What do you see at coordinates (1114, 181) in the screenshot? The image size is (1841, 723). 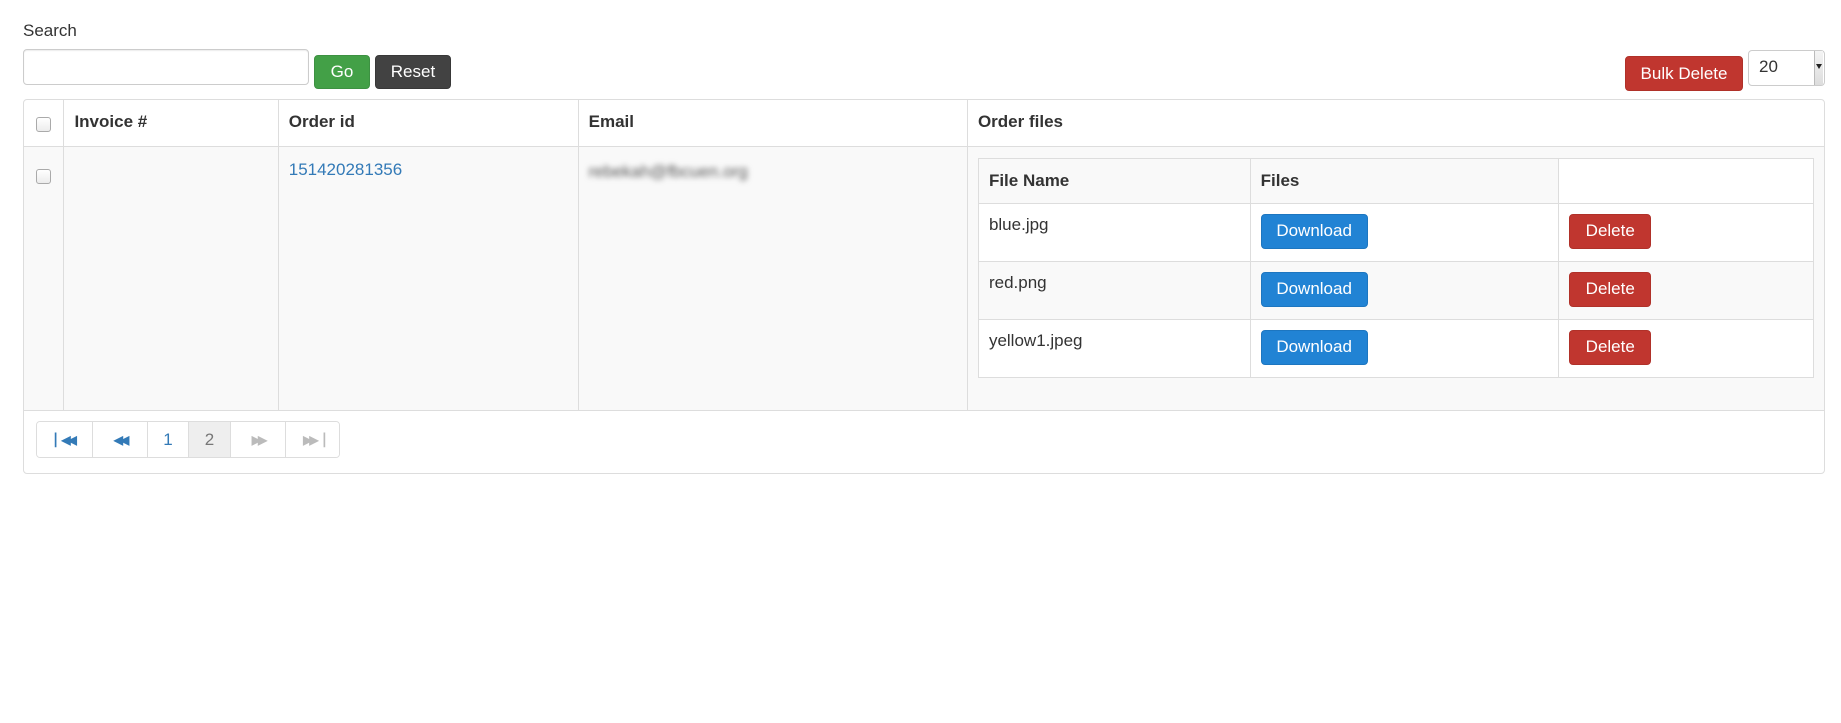 I see `files-header-file-name: File Name` at bounding box center [1114, 181].